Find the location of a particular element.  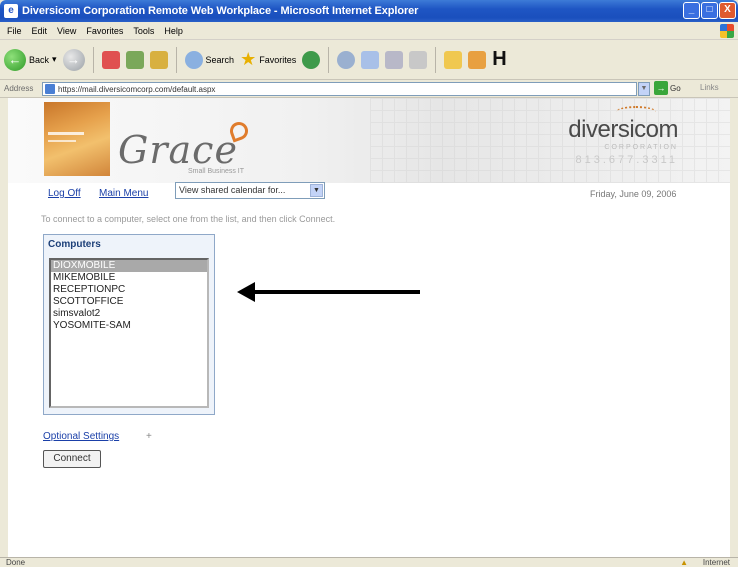

mail-icon is located at coordinates (370, 59).